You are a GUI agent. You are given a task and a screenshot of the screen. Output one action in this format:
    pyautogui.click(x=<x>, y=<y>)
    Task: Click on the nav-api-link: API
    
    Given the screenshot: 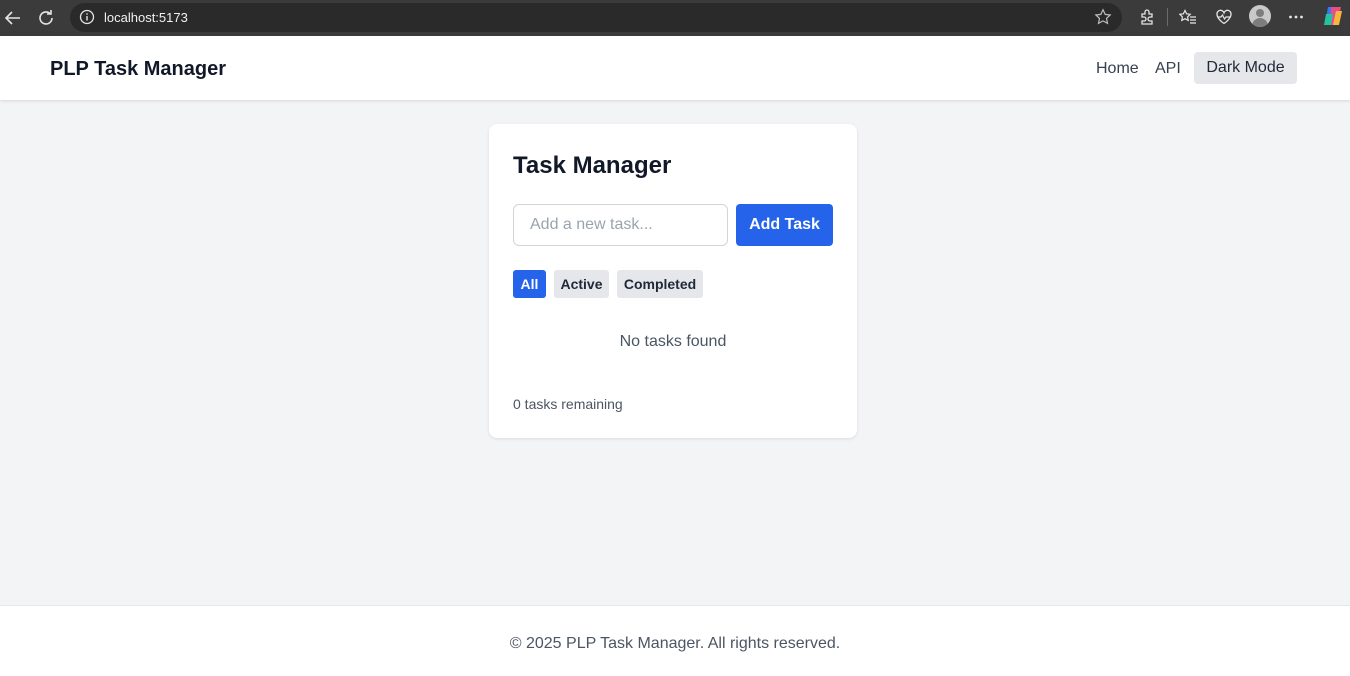 What is the action you would take?
    pyautogui.click(x=1168, y=69)
    